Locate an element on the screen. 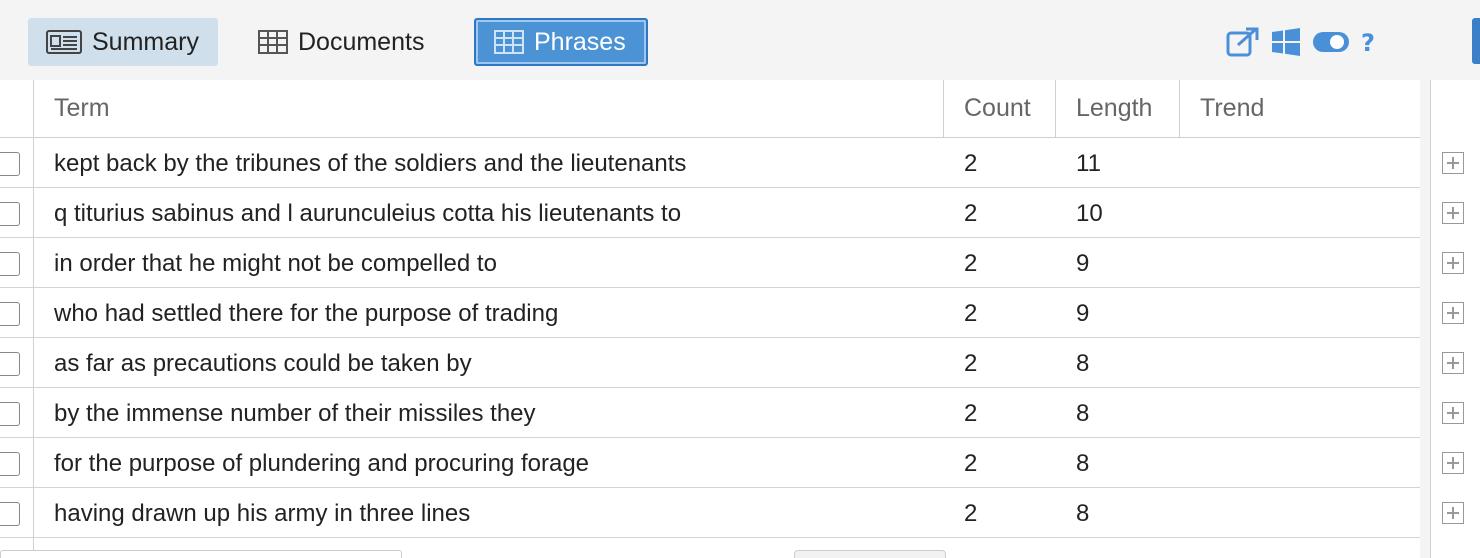 This screenshot has height=558, width=1480. column-header-length: Length is located at coordinates (1117, 108).